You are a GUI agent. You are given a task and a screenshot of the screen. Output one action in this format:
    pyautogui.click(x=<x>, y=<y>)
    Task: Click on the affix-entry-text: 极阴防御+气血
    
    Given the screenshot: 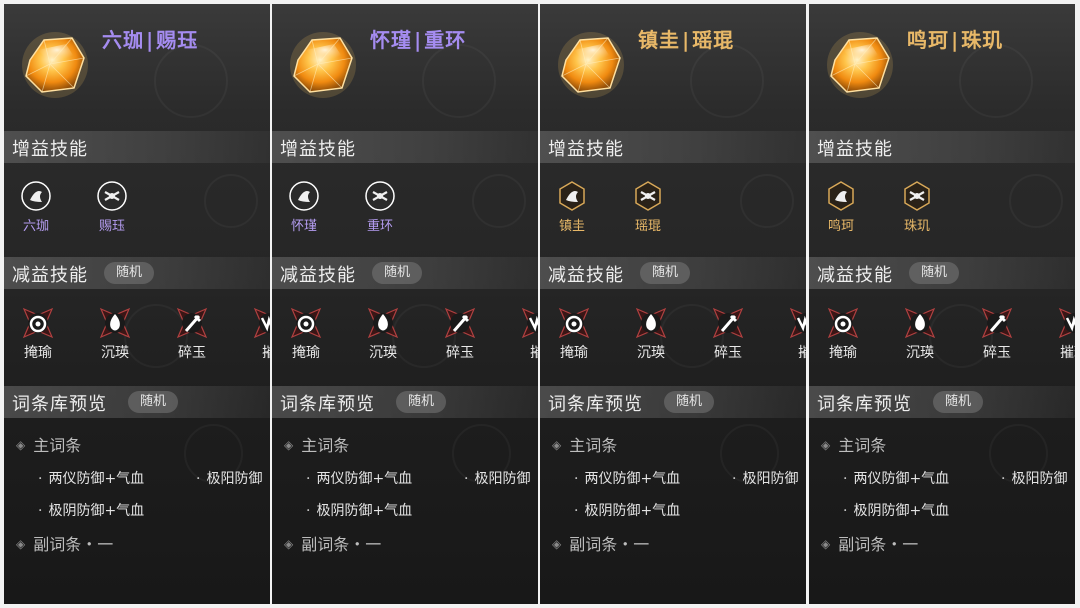 What is the action you would take?
    pyautogui.click(x=632, y=511)
    